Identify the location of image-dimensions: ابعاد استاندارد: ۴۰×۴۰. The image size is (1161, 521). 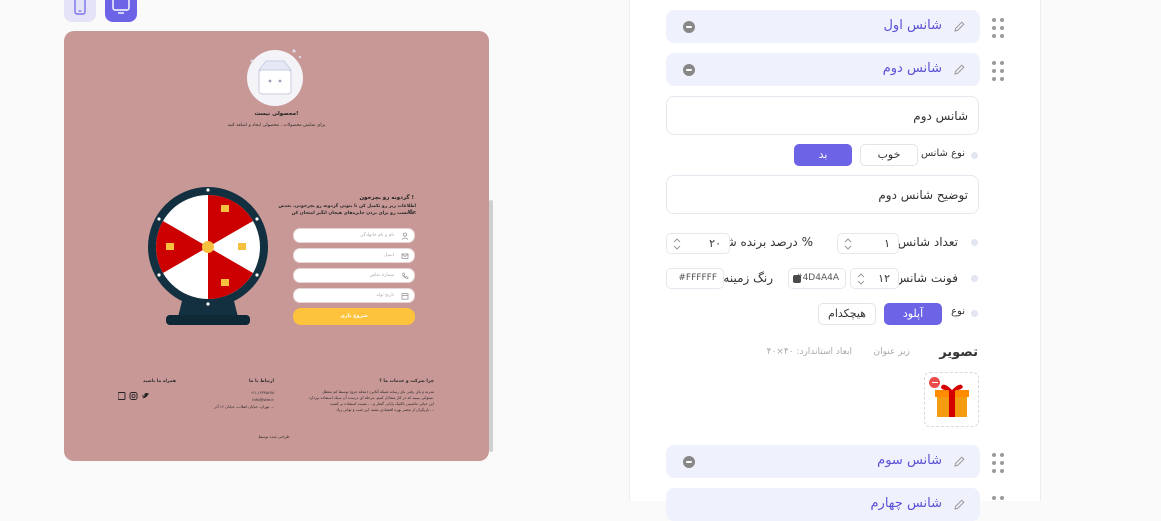
(809, 352).